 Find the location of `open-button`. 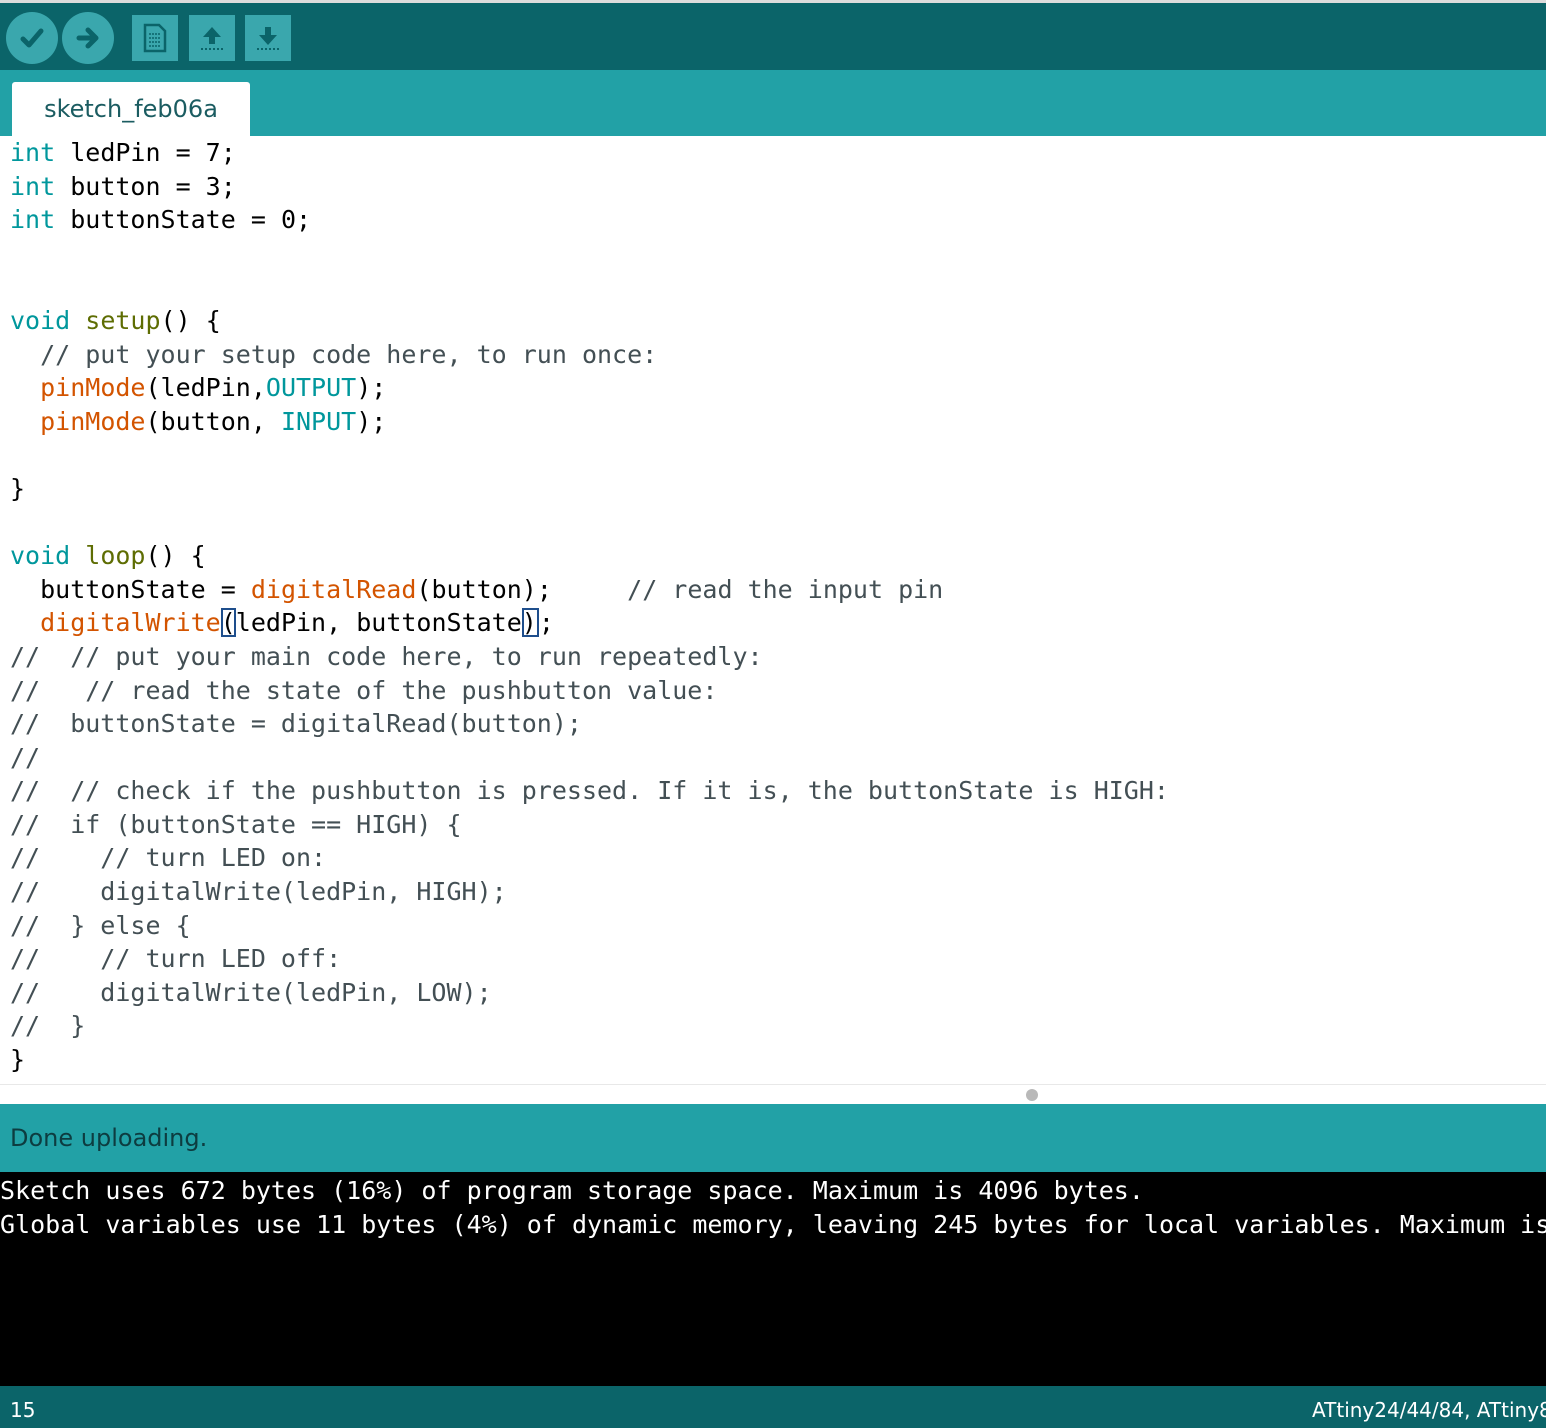

open-button is located at coordinates (212, 38).